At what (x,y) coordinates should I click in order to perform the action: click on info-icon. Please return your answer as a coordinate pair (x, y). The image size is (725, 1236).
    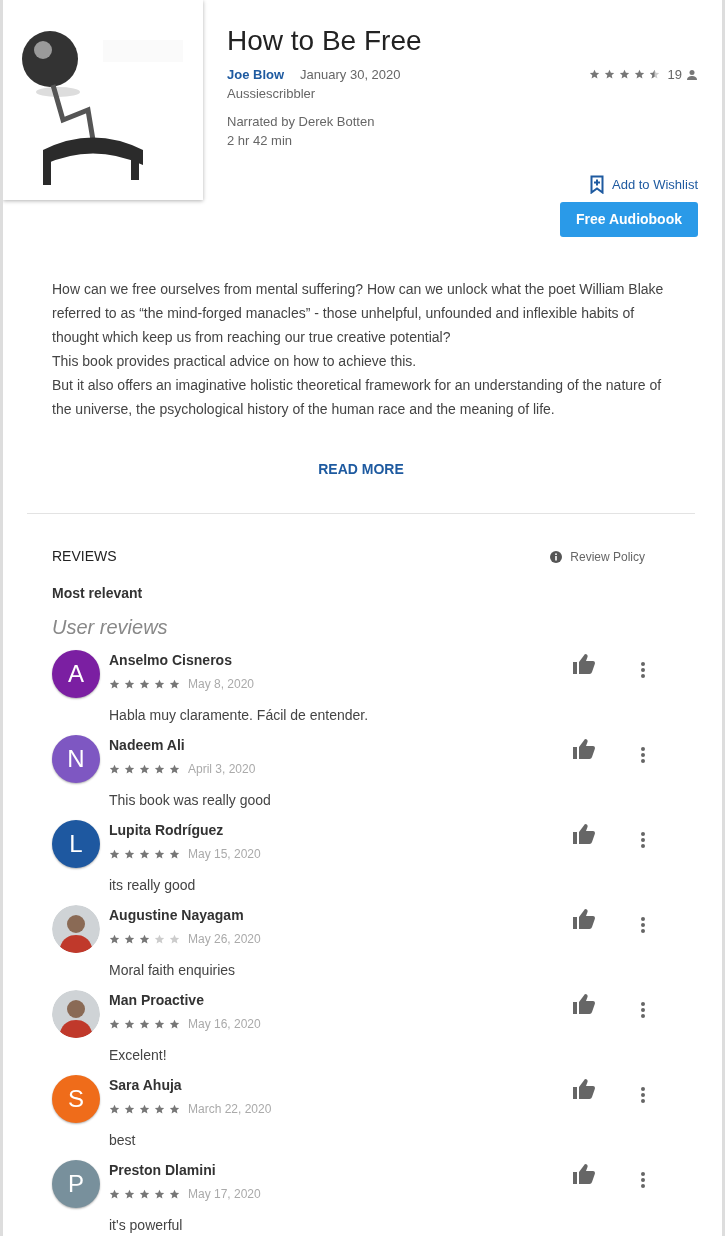
    Looking at the image, I should click on (556, 556).